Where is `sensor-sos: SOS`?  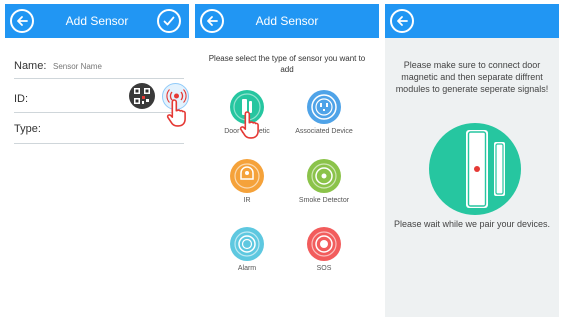 sensor-sos: SOS is located at coordinates (324, 249).